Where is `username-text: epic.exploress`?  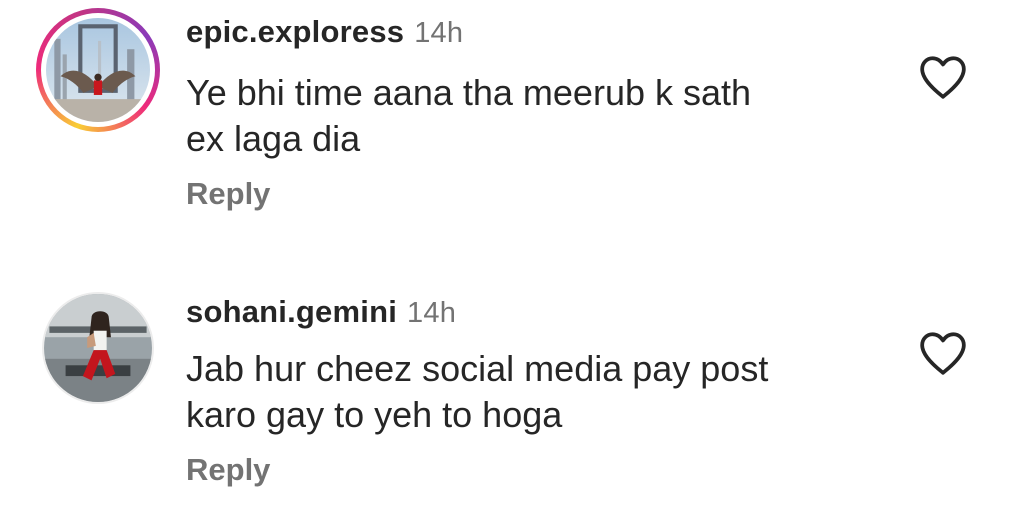
username-text: epic.exploress is located at coordinates (295, 31).